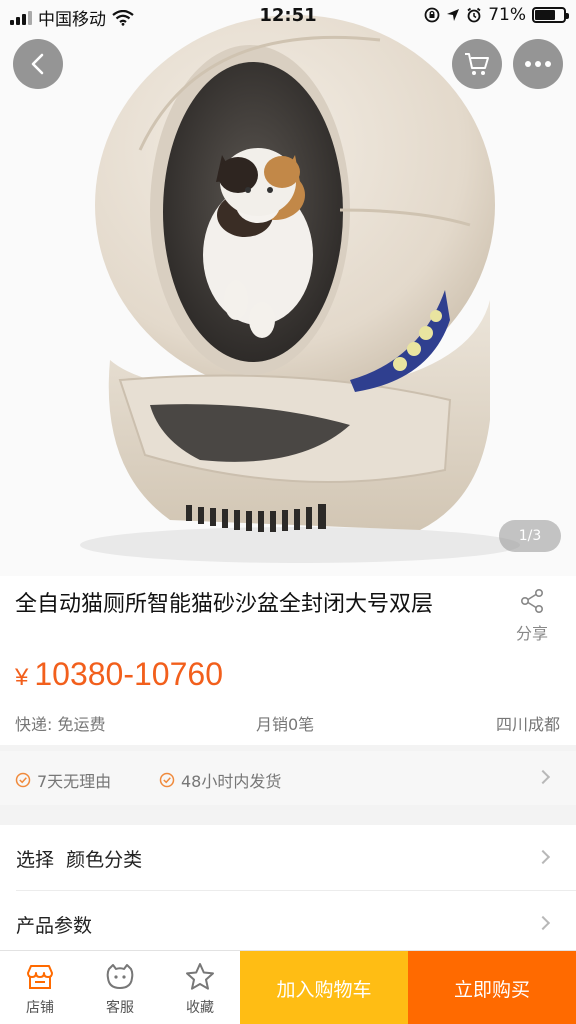 This screenshot has width=576, height=1024. I want to click on add-to-cart-button: 加入购物车, so click(324, 987).